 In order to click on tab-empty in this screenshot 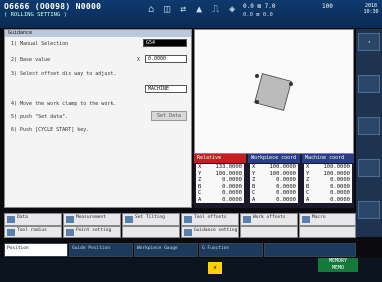, I will do `click(310, 250)`.